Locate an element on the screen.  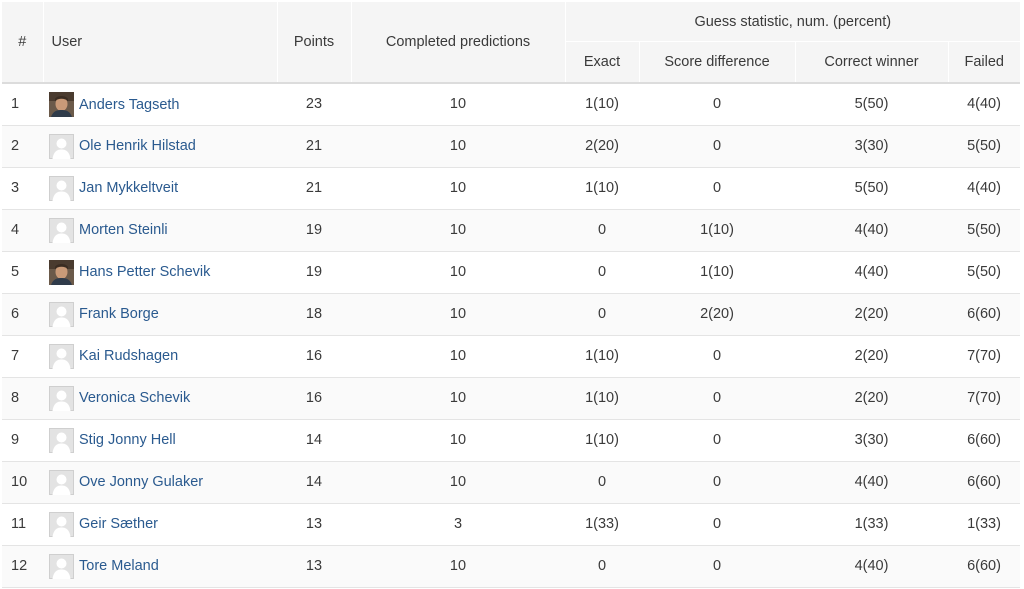
rank-cell: 9 is located at coordinates (22, 440).